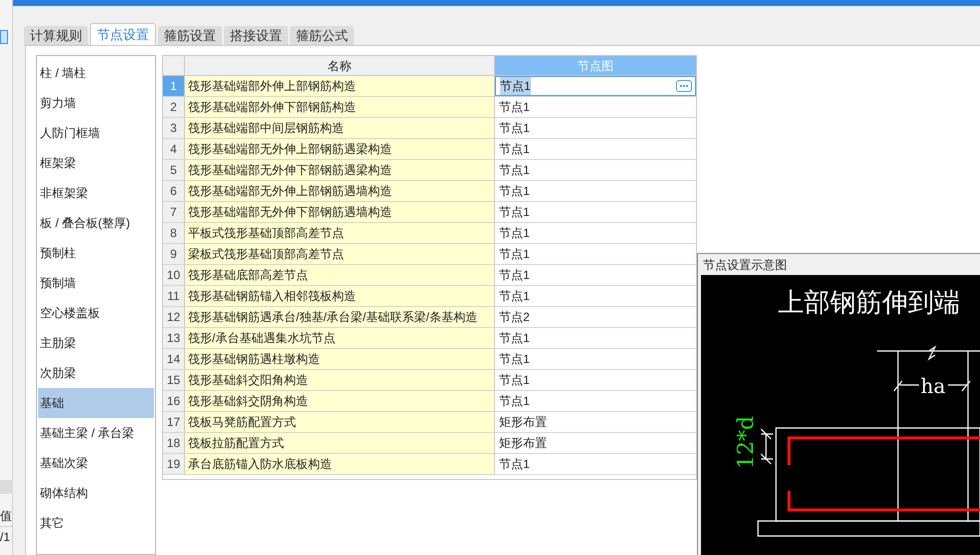 The width and height of the screenshot is (980, 555). I want to click on row-number: 13, so click(174, 338).